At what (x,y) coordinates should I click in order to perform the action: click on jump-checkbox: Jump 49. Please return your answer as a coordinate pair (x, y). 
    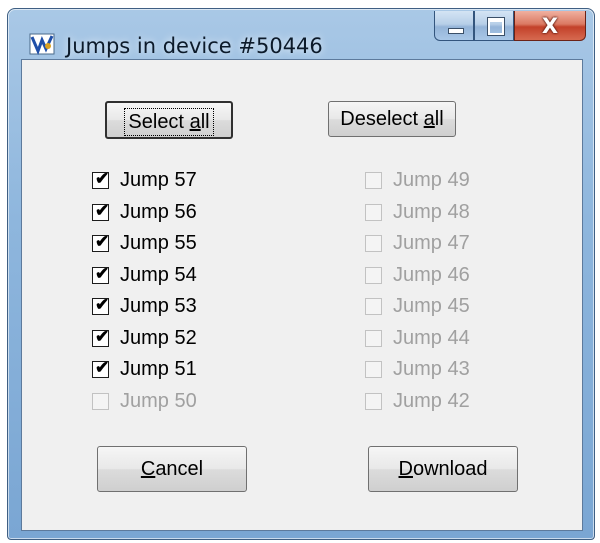
    Looking at the image, I should click on (417, 181).